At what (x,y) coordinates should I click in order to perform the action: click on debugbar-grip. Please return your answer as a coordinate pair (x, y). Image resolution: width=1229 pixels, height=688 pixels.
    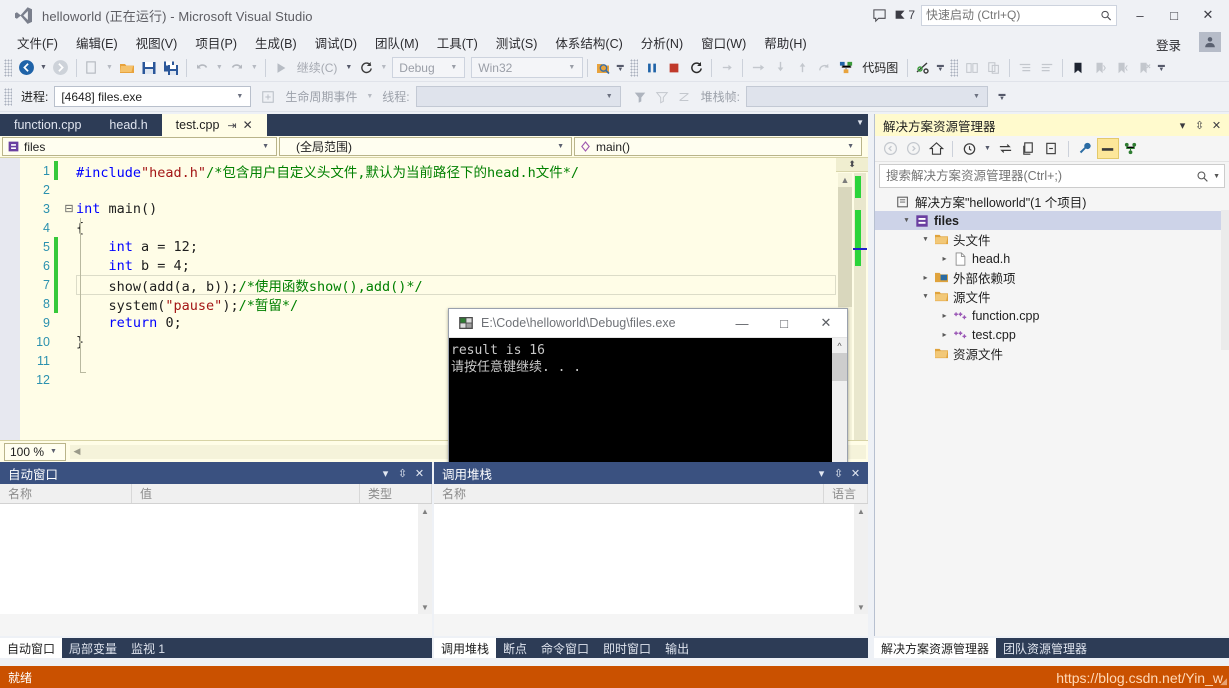
    Looking at the image, I should click on (8, 96).